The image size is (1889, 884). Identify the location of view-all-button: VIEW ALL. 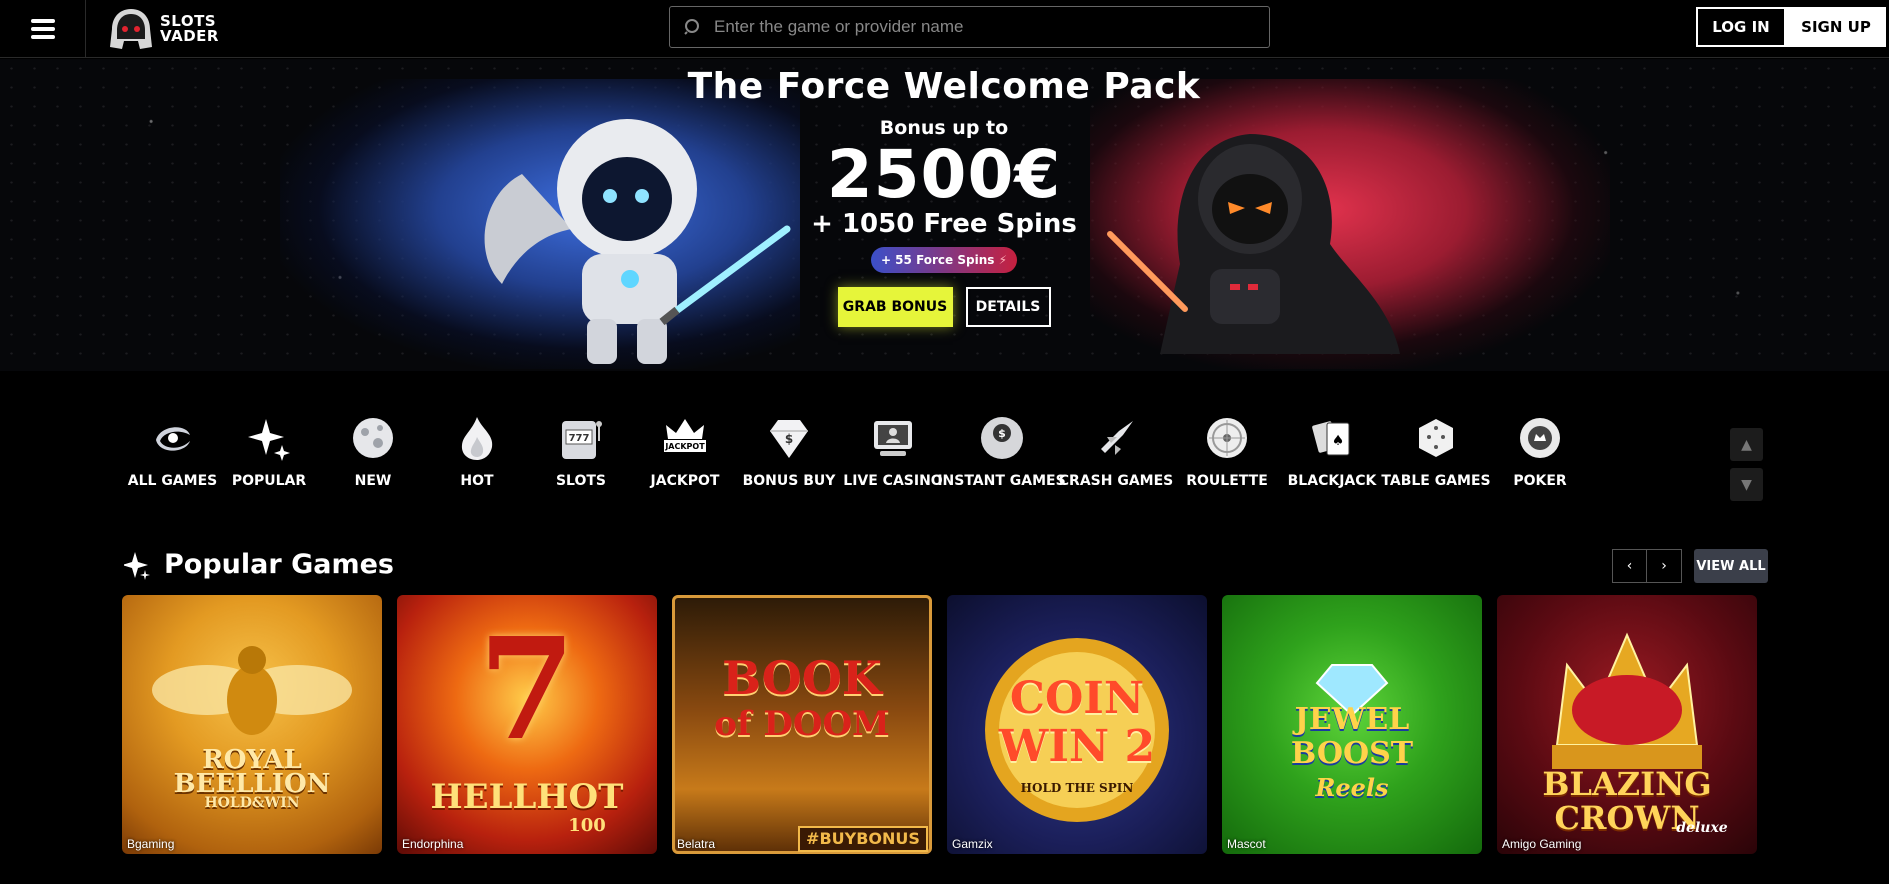
(1731, 566).